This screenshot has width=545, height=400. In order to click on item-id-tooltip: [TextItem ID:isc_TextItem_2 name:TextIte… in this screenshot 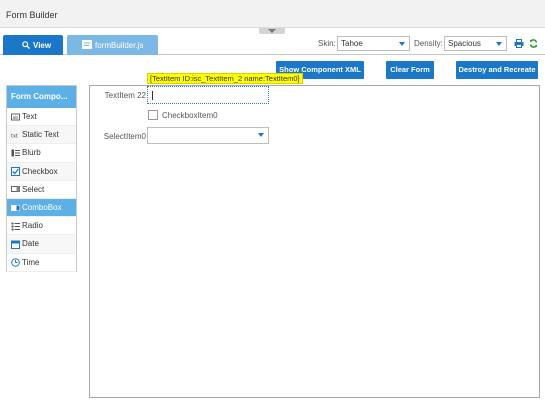, I will do `click(225, 78)`.